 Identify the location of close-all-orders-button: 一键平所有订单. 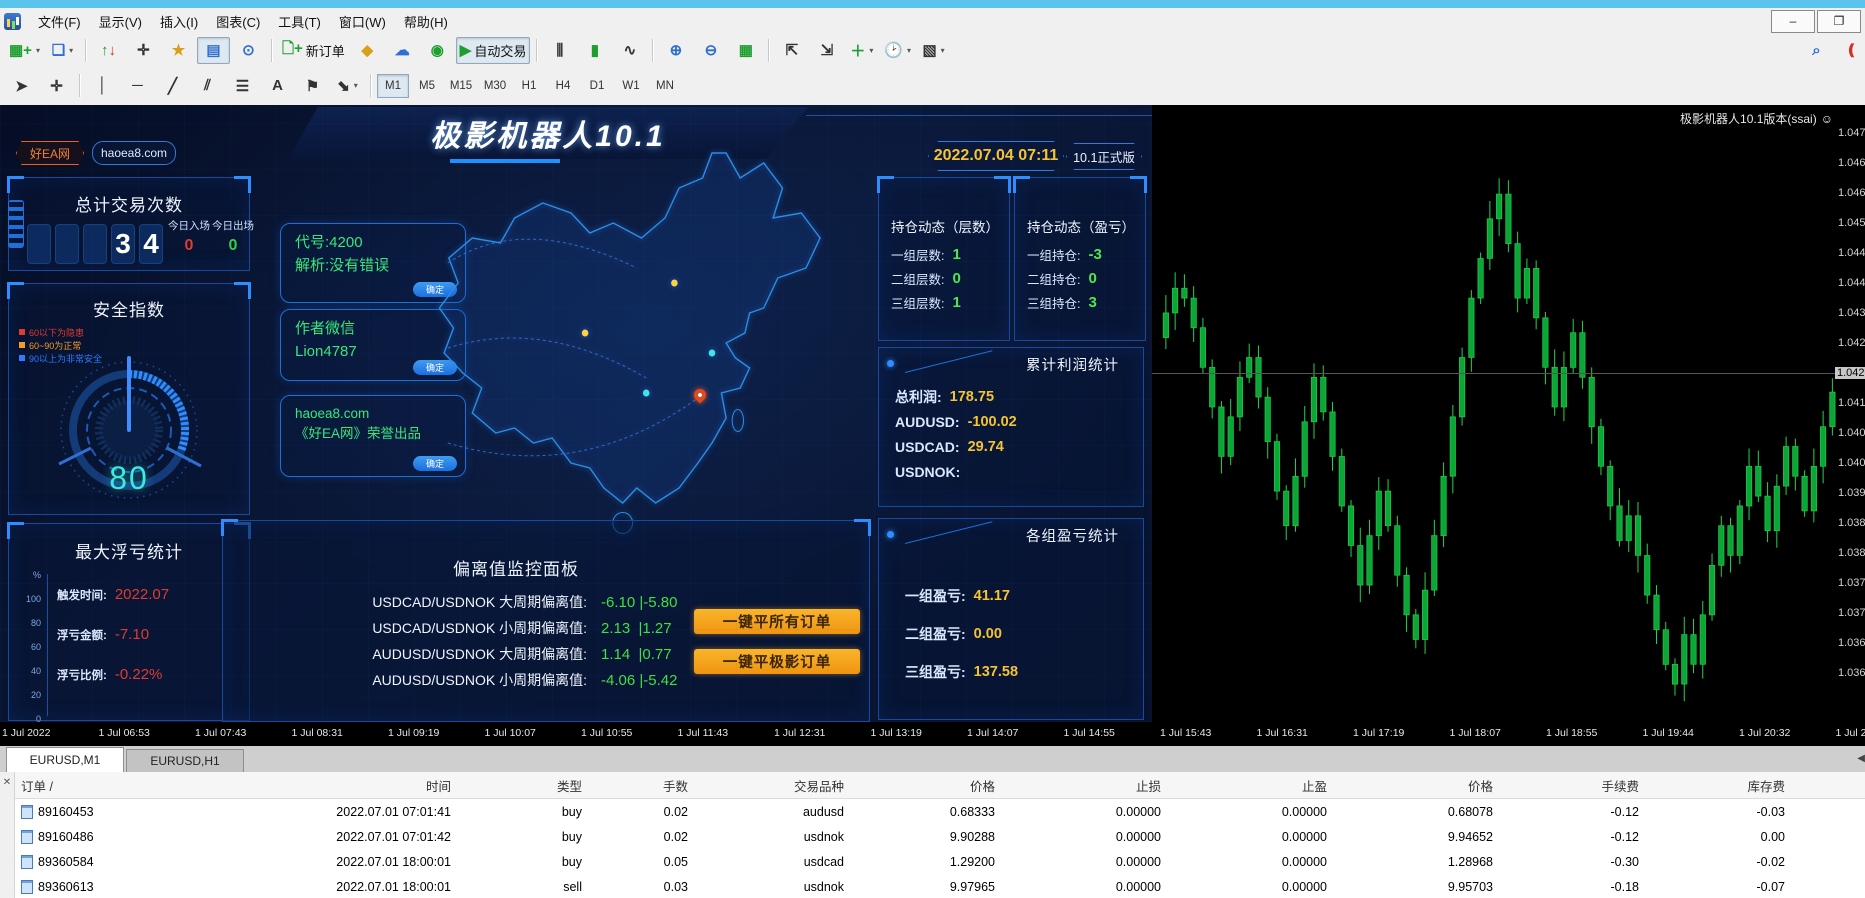
(777, 621).